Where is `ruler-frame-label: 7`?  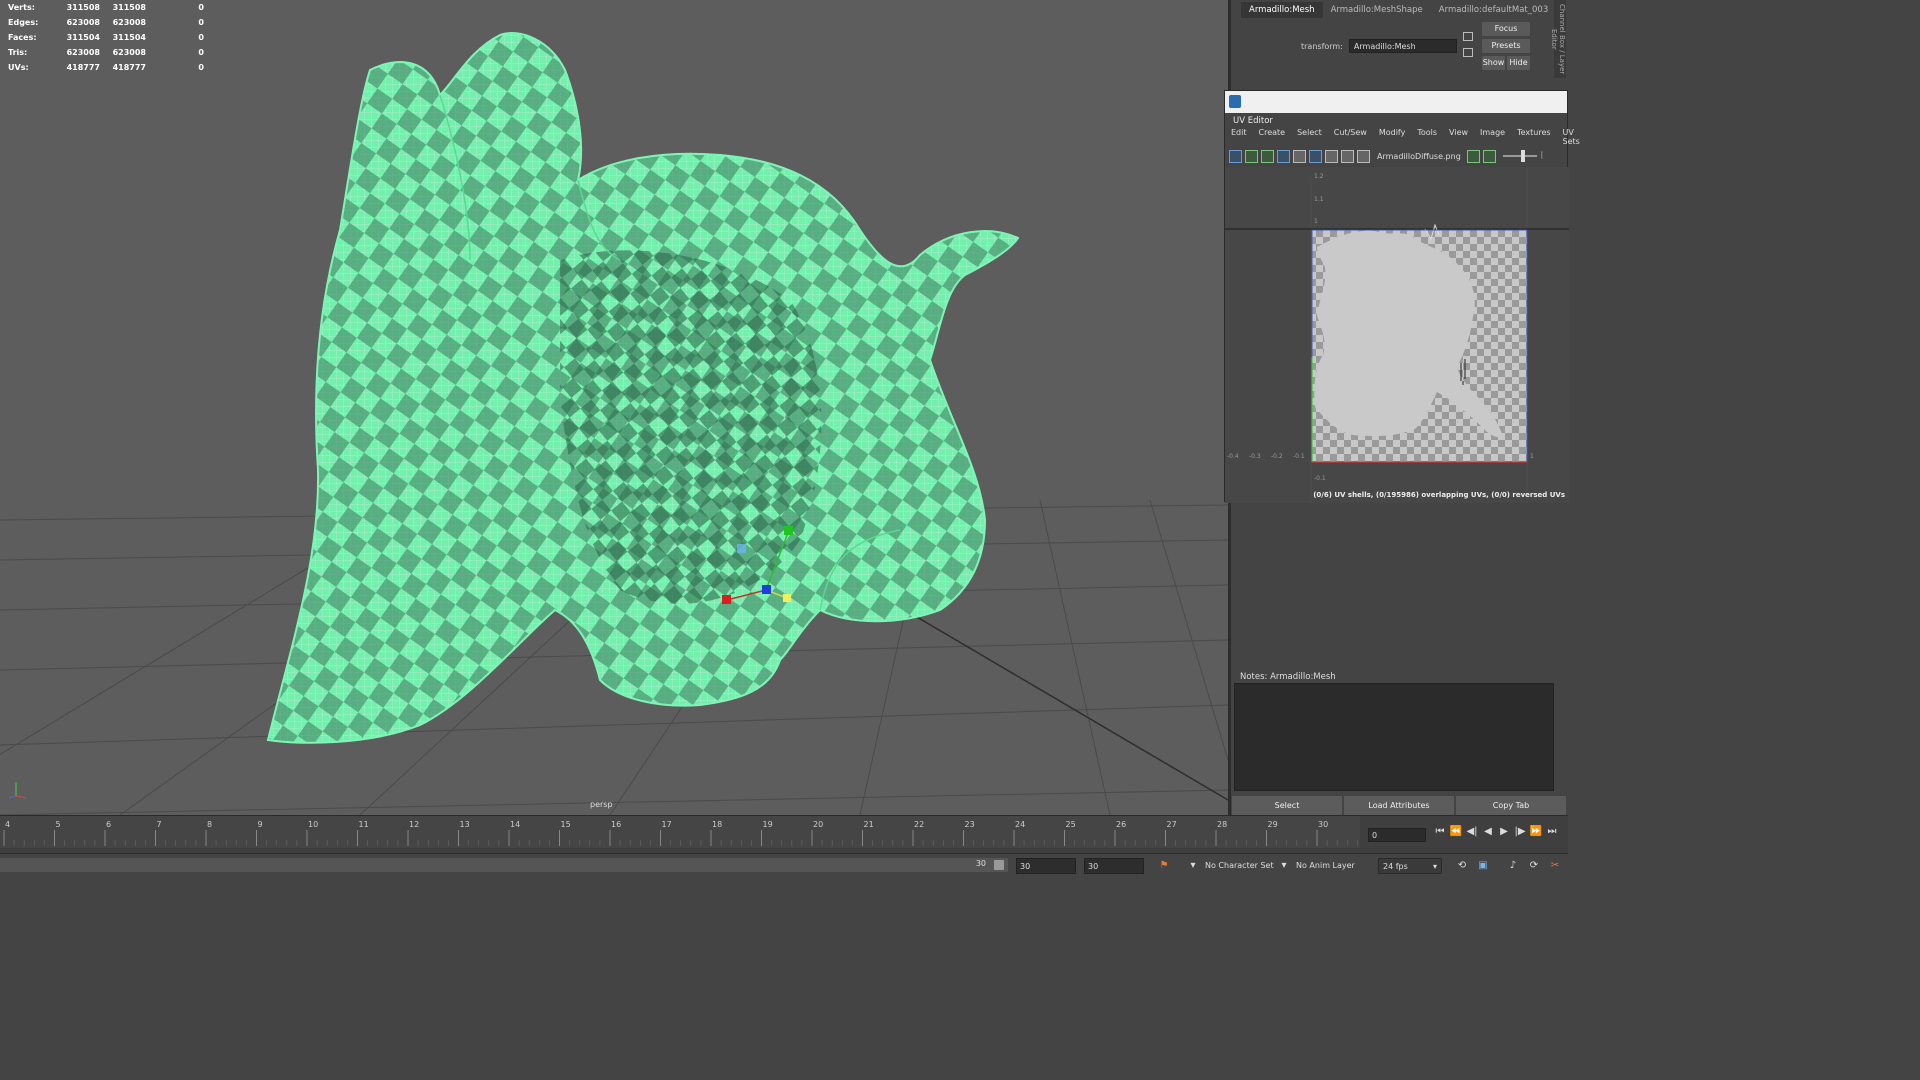
ruler-frame-label: 7 is located at coordinates (159, 824).